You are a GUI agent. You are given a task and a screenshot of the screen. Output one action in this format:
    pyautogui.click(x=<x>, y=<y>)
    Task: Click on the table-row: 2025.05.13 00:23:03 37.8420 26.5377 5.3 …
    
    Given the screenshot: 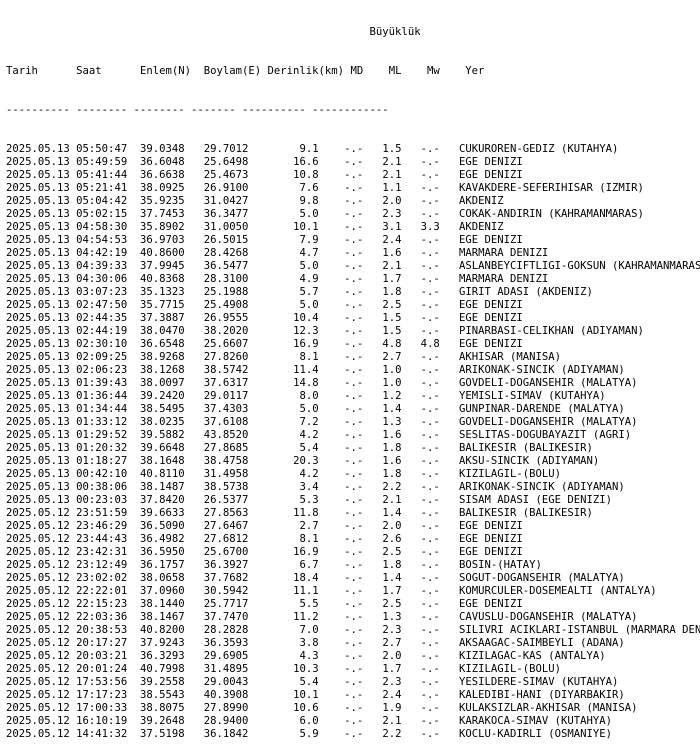 What is the action you would take?
    pyautogui.click(x=353, y=500)
    